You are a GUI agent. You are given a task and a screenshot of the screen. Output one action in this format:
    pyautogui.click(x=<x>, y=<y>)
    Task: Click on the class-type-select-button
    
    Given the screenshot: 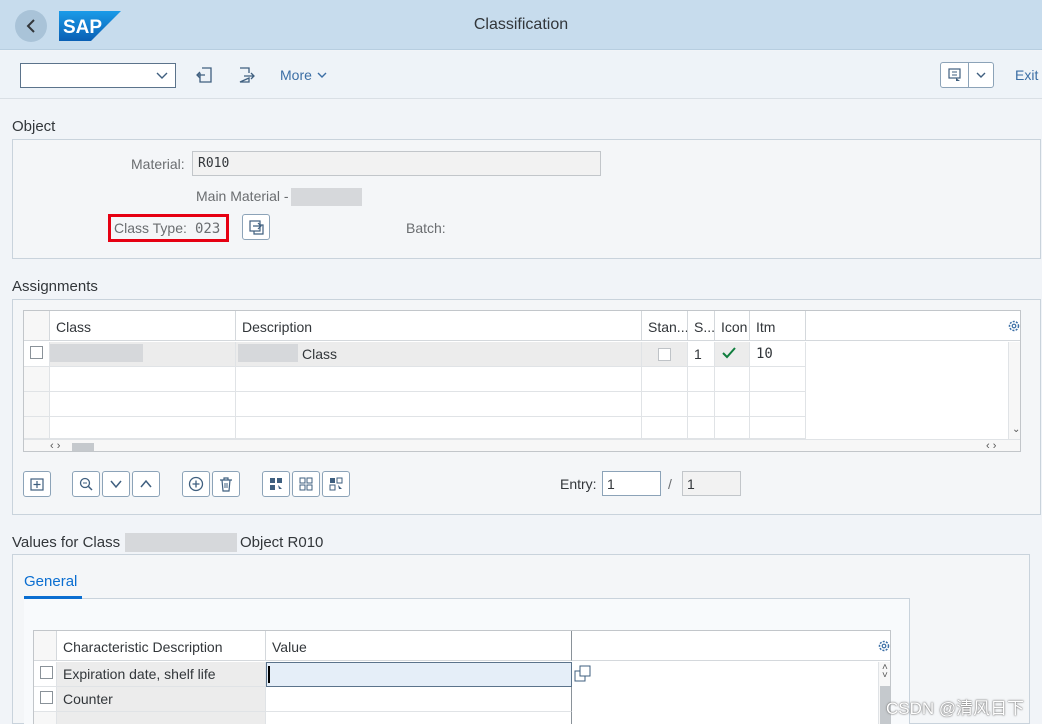 What is the action you would take?
    pyautogui.click(x=256, y=227)
    